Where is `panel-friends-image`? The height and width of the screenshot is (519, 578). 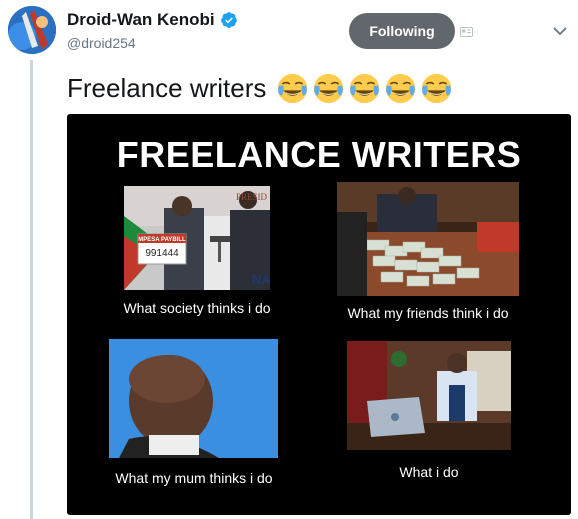
panel-friends-image is located at coordinates (428, 239).